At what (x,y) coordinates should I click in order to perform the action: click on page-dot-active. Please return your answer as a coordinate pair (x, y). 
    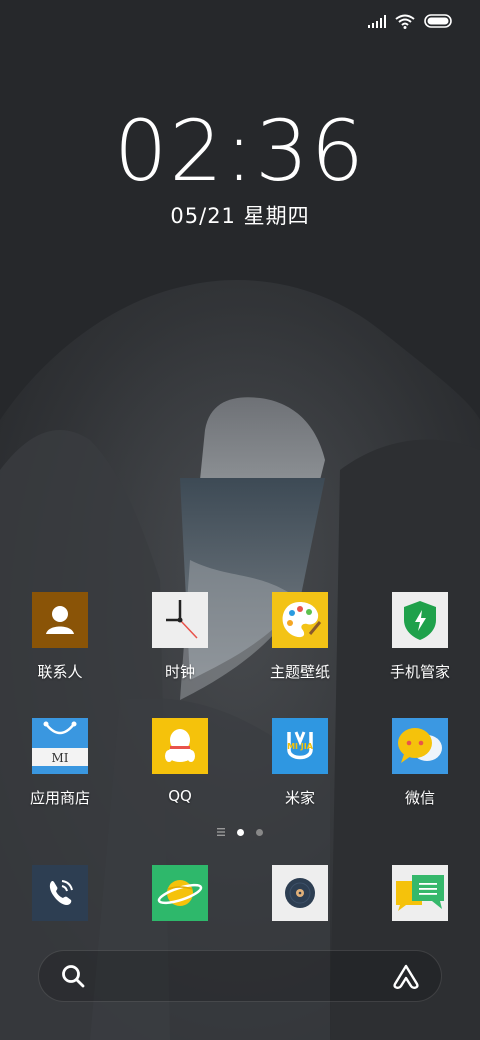
    Looking at the image, I should click on (240, 832).